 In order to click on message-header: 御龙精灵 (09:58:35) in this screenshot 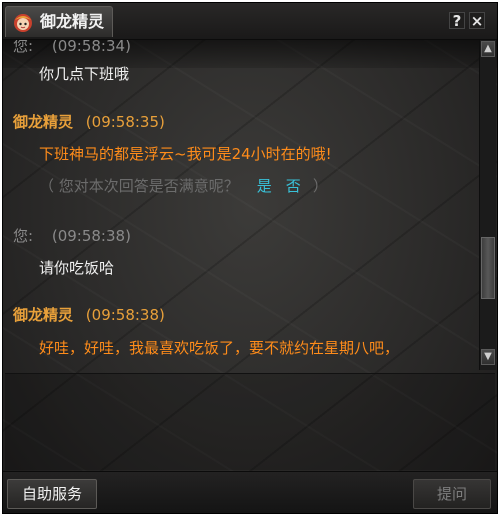, I will do `click(89, 122)`.